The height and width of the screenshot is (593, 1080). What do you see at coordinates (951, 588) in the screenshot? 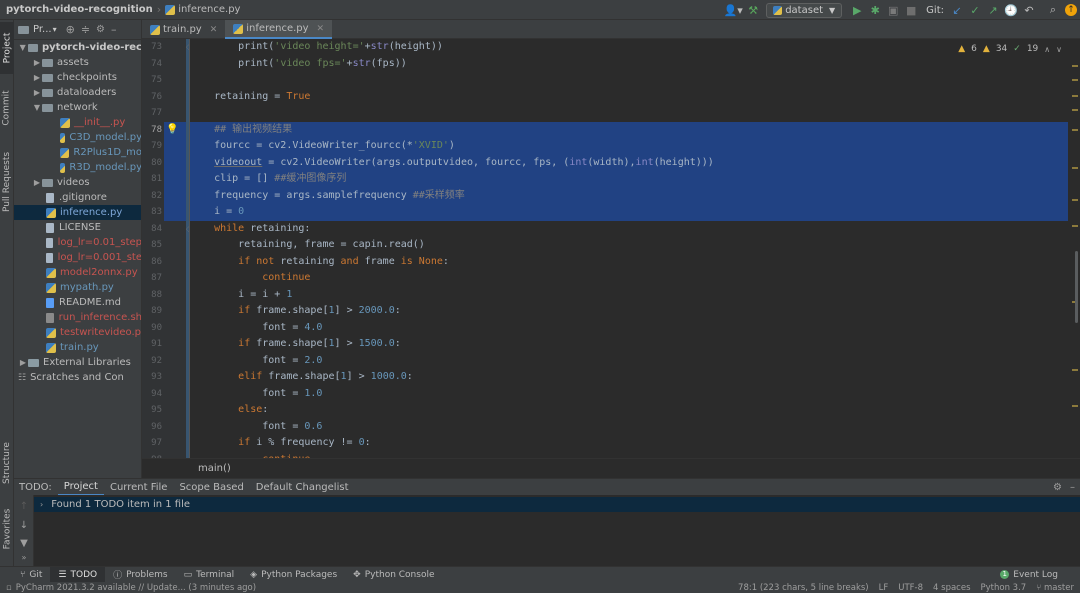
I see `indent-setting: 4 spaces` at bounding box center [951, 588].